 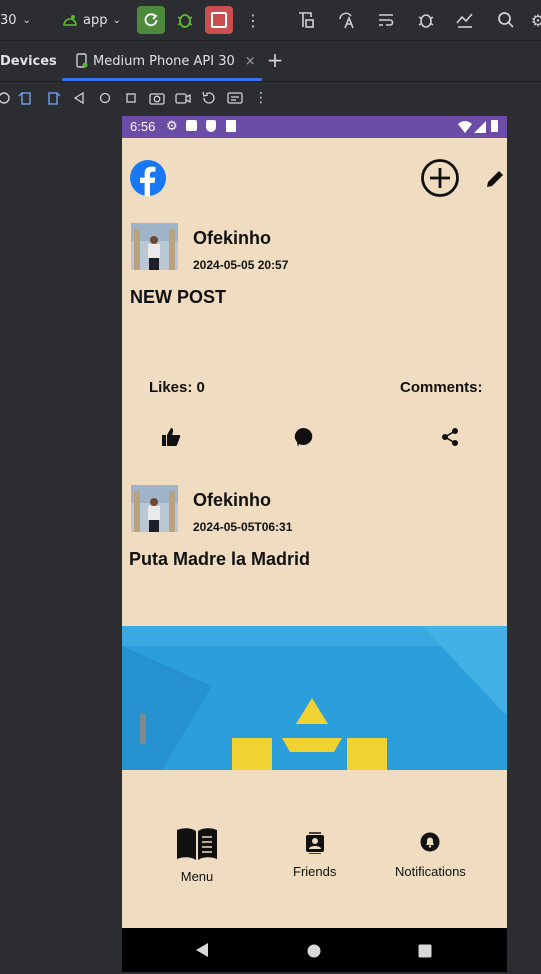 What do you see at coordinates (131, 98) in the screenshot?
I see `overview-icon` at bounding box center [131, 98].